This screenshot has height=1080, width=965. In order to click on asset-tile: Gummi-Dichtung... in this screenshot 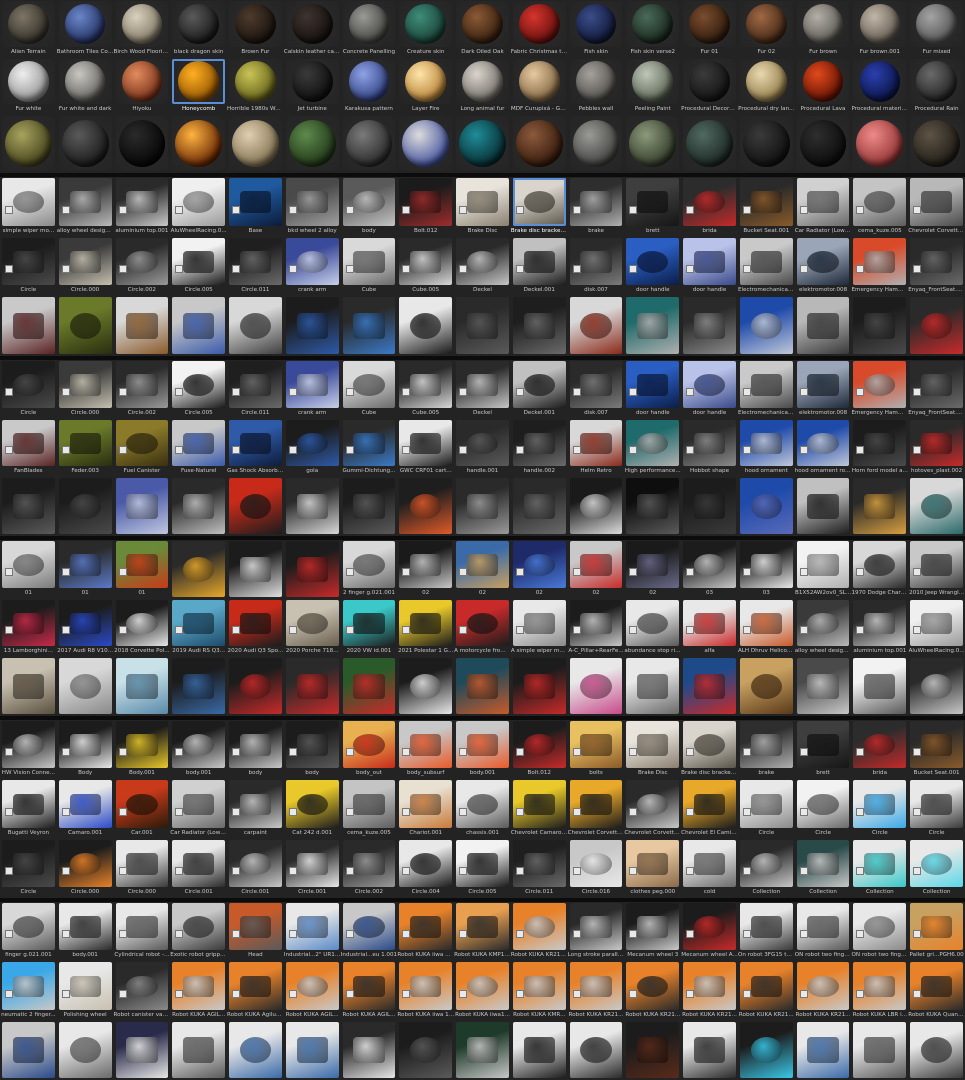, I will do `click(369, 448)`.